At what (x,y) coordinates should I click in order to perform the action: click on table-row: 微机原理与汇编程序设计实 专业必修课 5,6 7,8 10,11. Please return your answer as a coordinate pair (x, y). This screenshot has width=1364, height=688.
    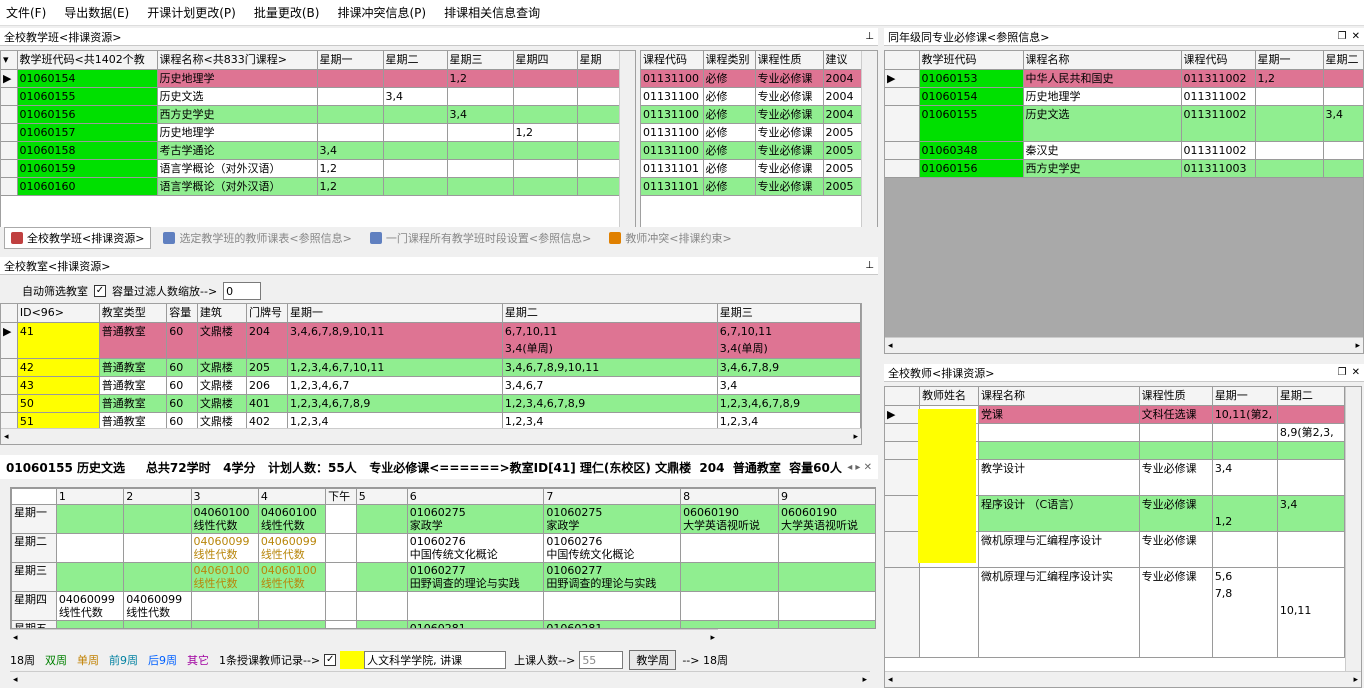
    Looking at the image, I should click on (1115, 612).